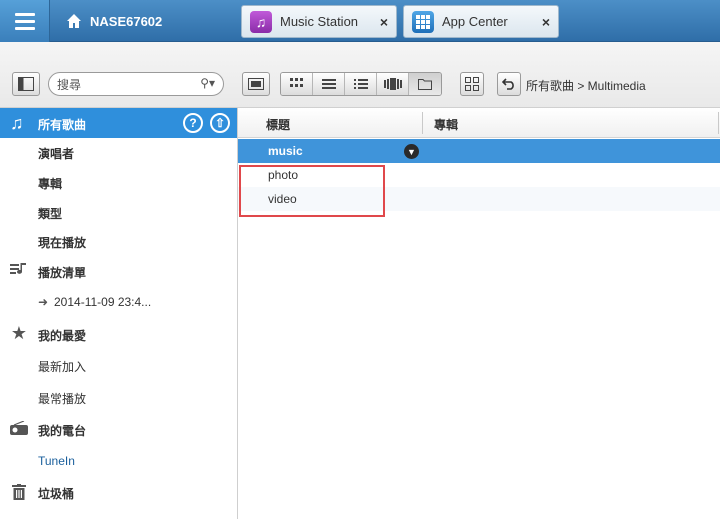  I want to click on radio-icon, so click(19, 428).